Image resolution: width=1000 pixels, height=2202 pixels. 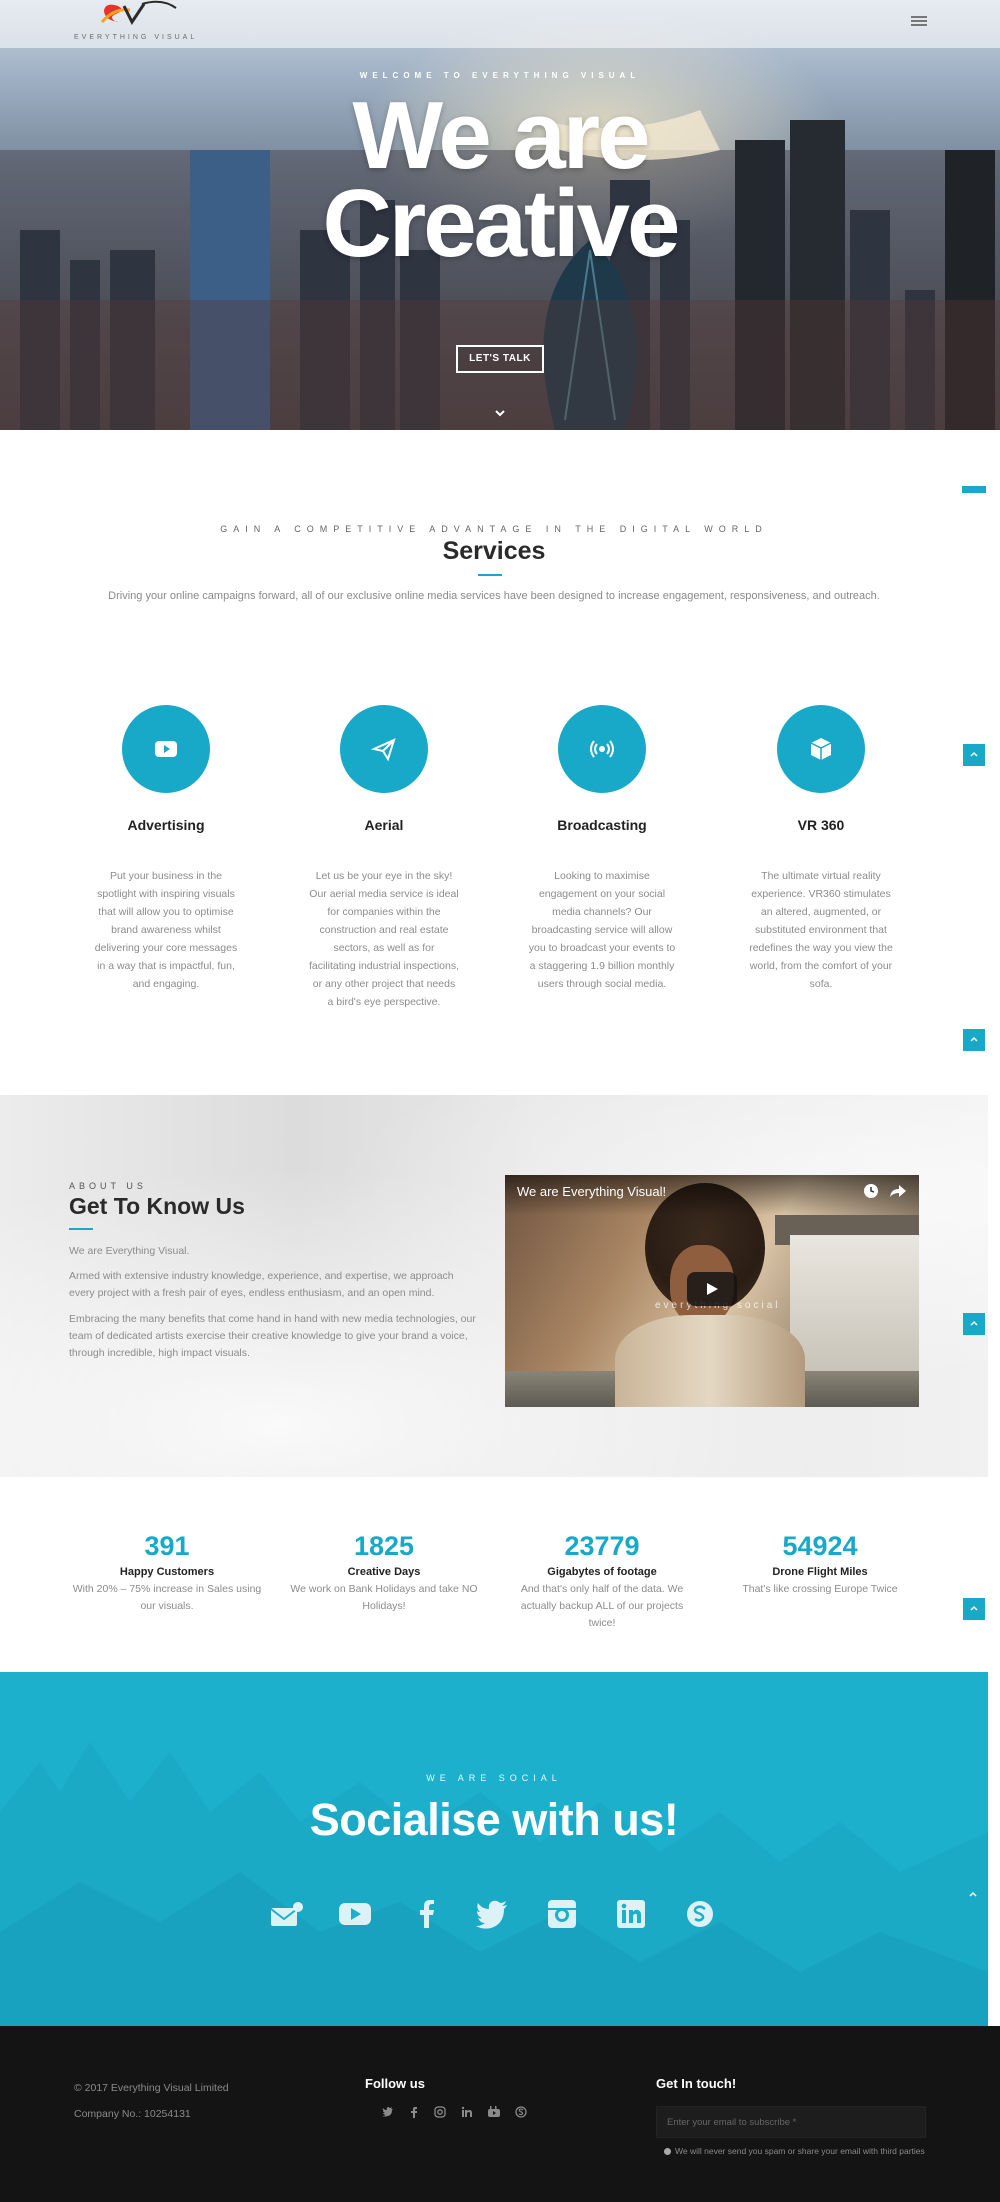 I want to click on stat-label: Happy Customers, so click(x=167, y=1572).